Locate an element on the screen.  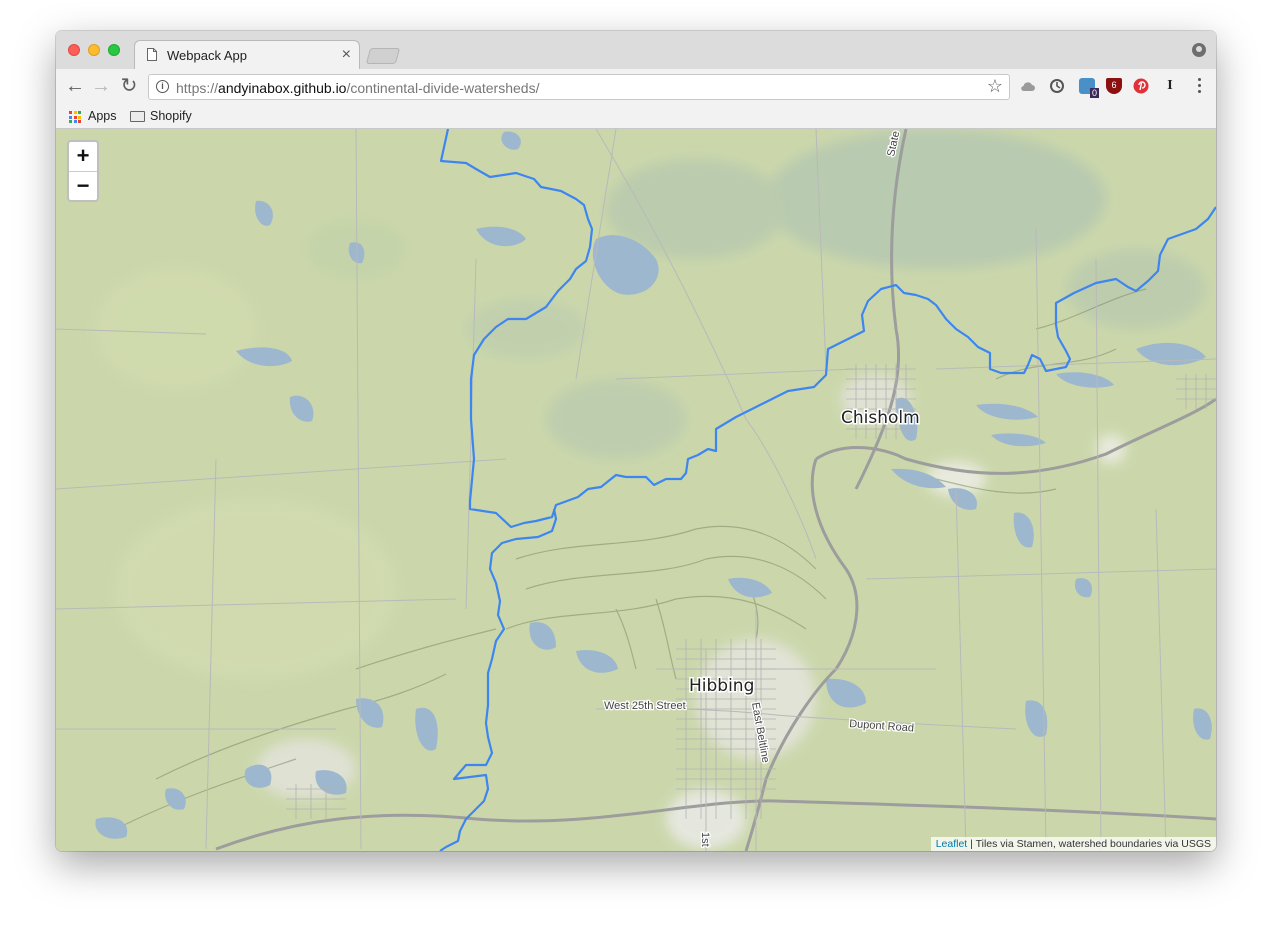
close-window-button is located at coordinates (74, 50).